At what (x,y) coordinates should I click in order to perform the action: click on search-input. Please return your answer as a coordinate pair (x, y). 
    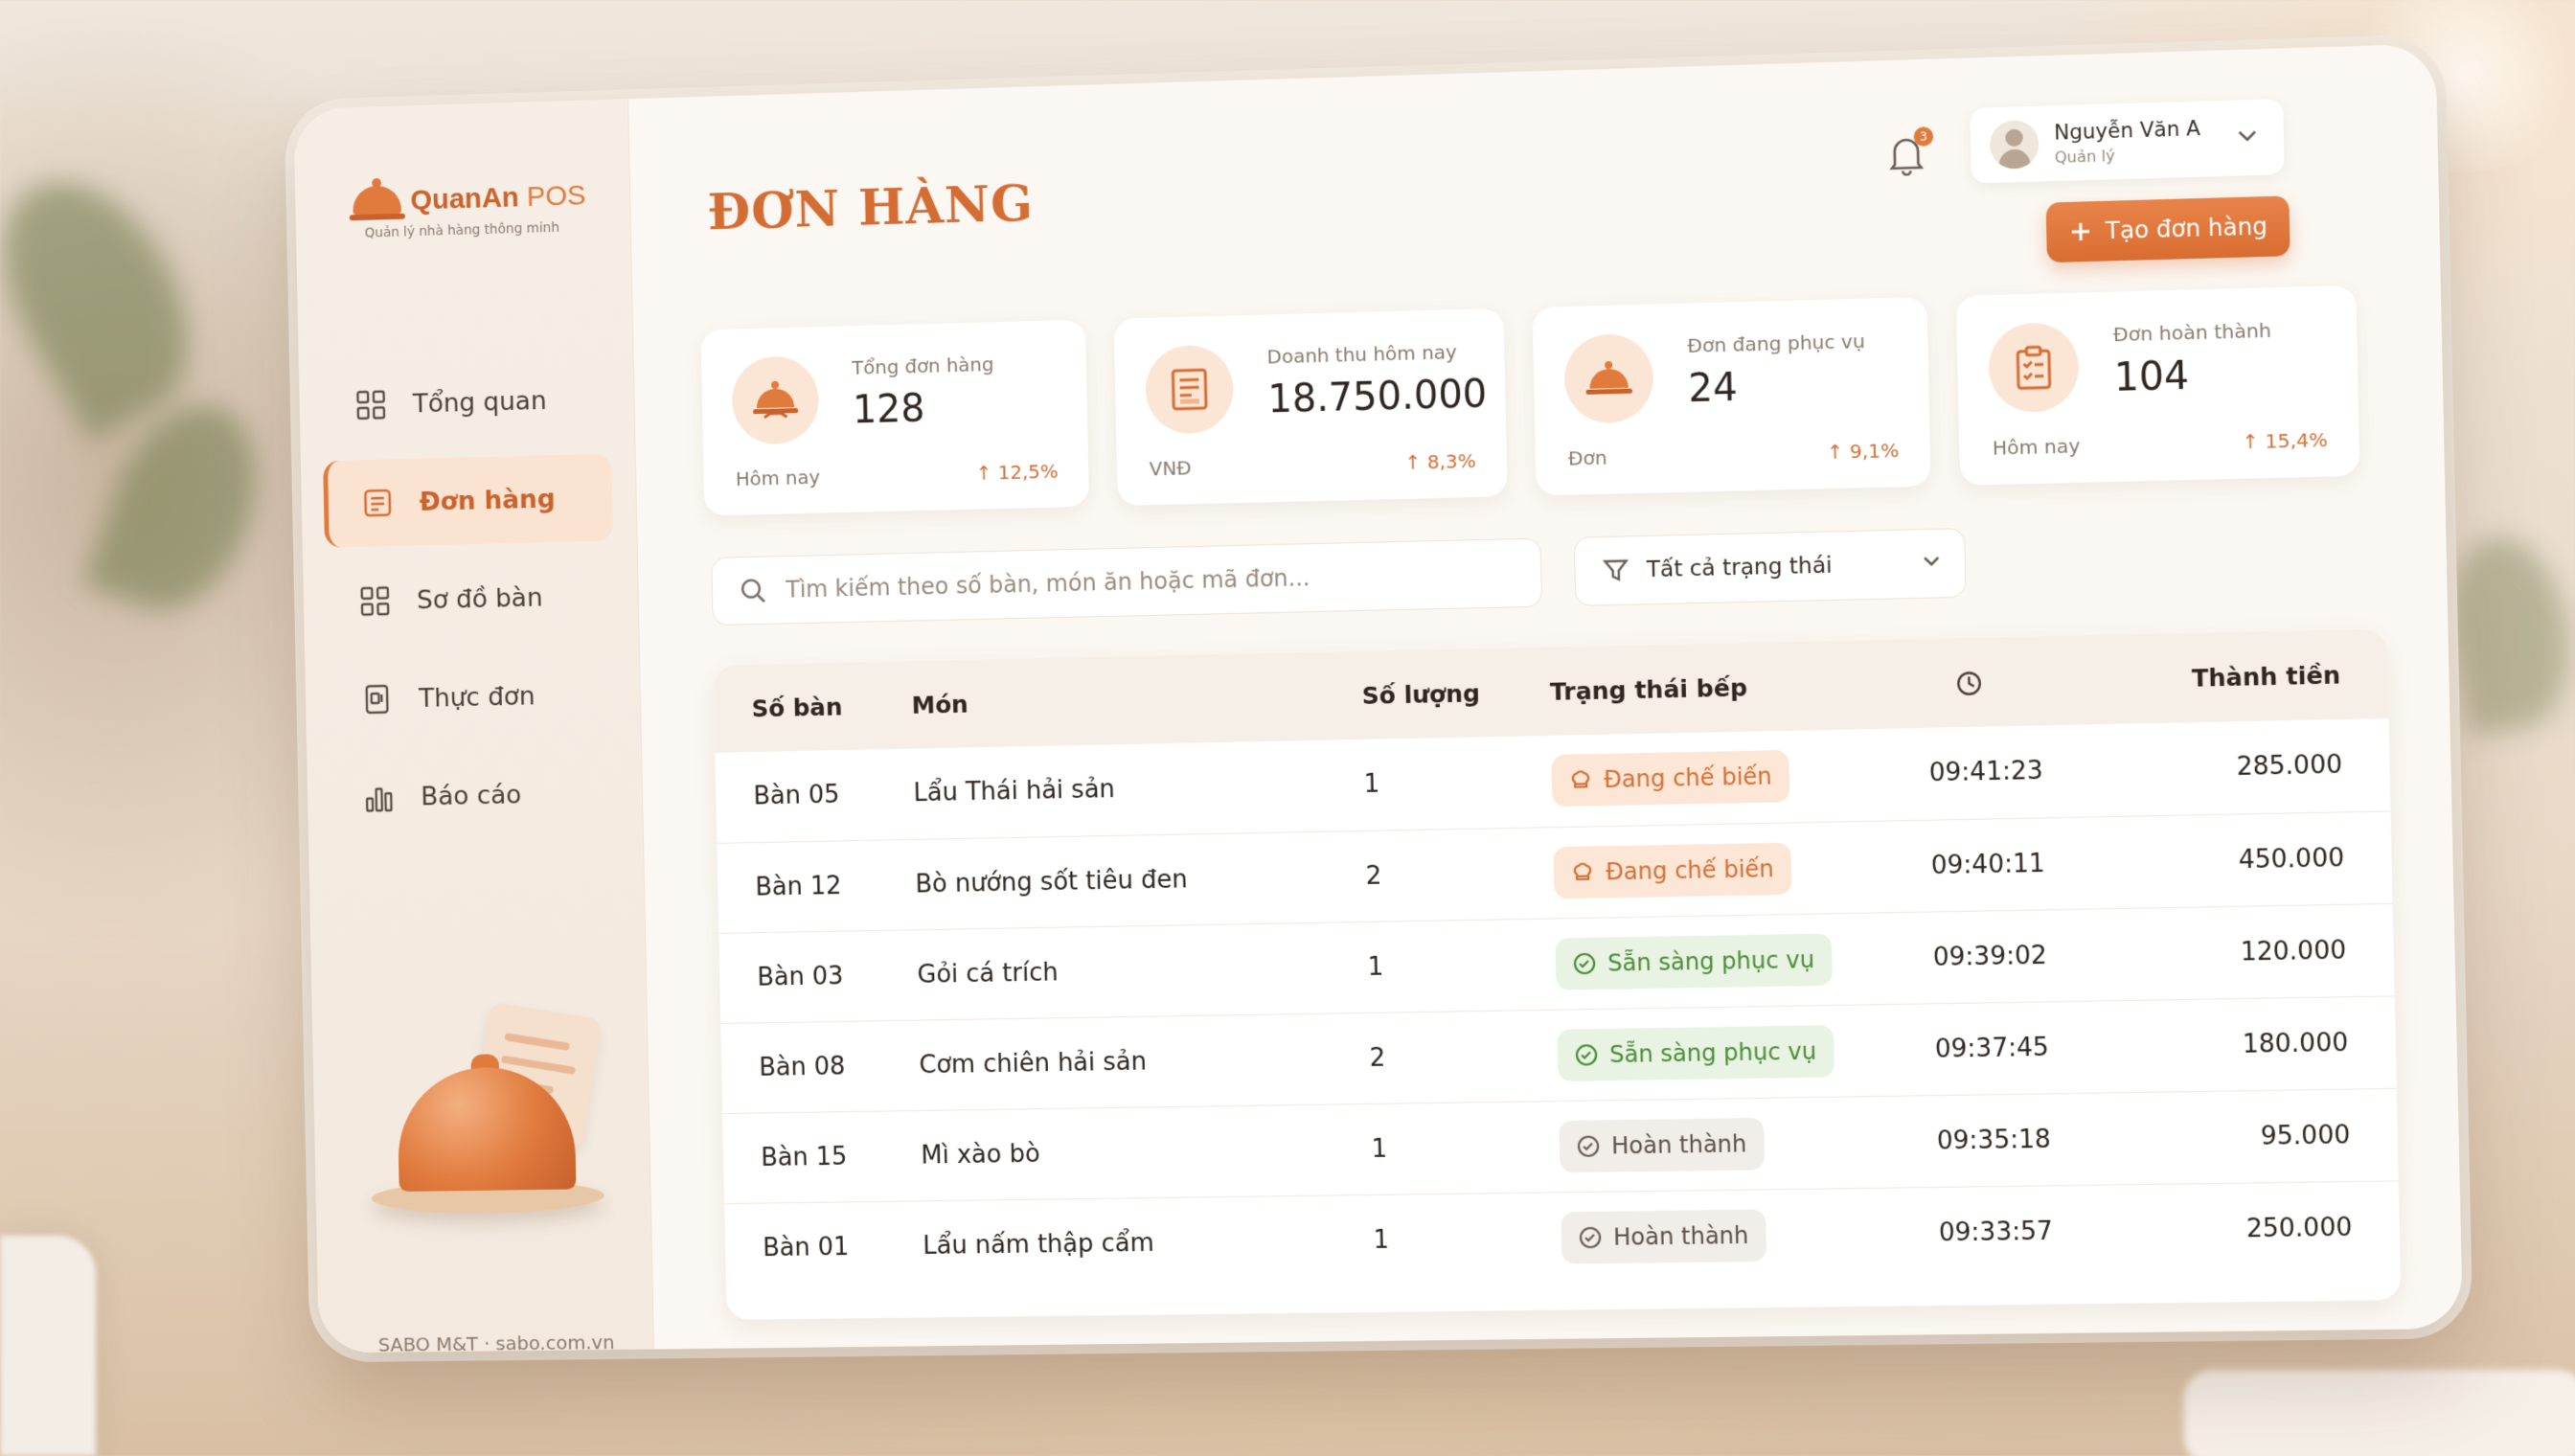
    Looking at the image, I should click on (1147, 581).